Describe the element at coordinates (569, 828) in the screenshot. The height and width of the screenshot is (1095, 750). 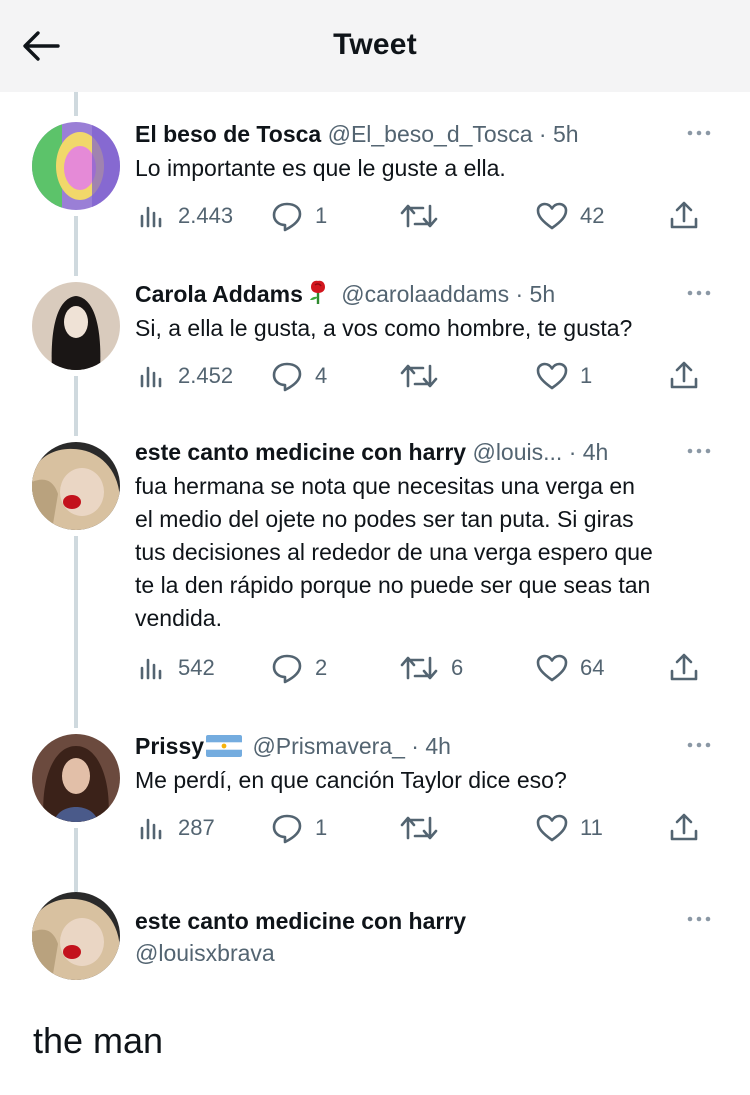
I see `like-button: 11` at that location.